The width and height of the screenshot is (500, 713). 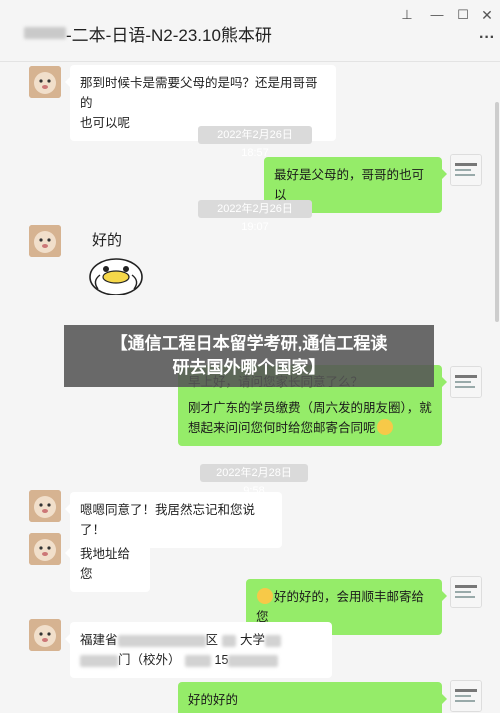 I want to click on message-text: 好的好的, so click(x=213, y=700).